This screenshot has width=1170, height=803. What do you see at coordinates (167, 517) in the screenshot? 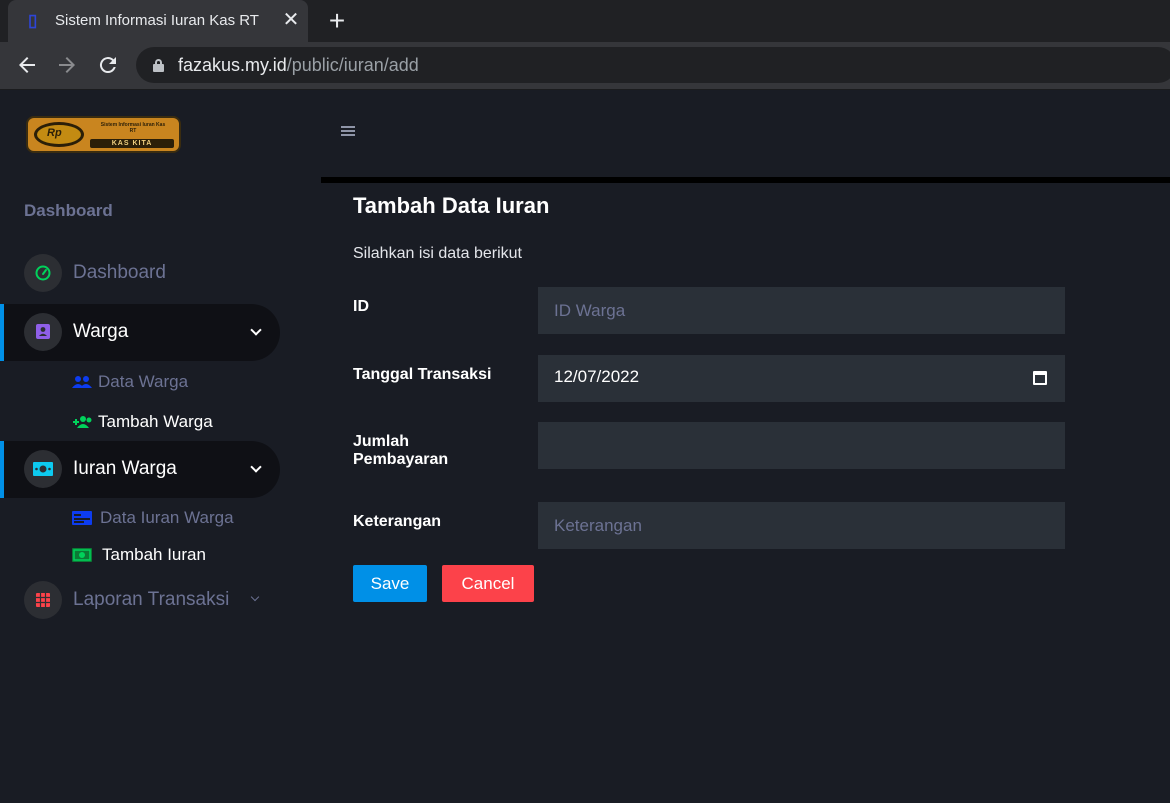
I see `sub-item-label: Data Iuran Warga` at bounding box center [167, 517].